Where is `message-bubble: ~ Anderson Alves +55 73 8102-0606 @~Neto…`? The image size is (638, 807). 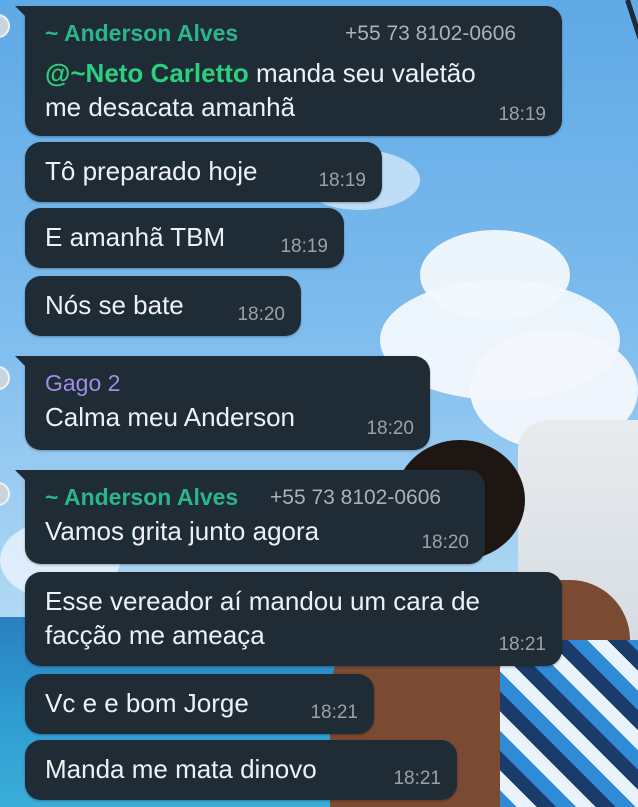 message-bubble: ~ Anderson Alves +55 73 8102-0606 @~Neto… is located at coordinates (288, 71).